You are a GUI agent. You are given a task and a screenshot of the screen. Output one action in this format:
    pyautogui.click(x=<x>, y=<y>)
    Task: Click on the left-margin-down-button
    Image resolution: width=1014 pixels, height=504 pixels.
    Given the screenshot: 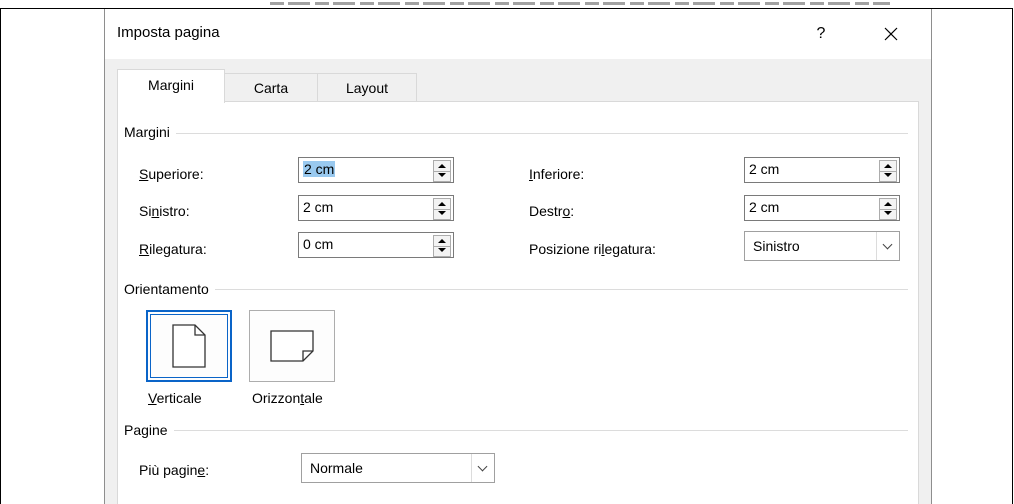 What is the action you would take?
    pyautogui.click(x=442, y=214)
    